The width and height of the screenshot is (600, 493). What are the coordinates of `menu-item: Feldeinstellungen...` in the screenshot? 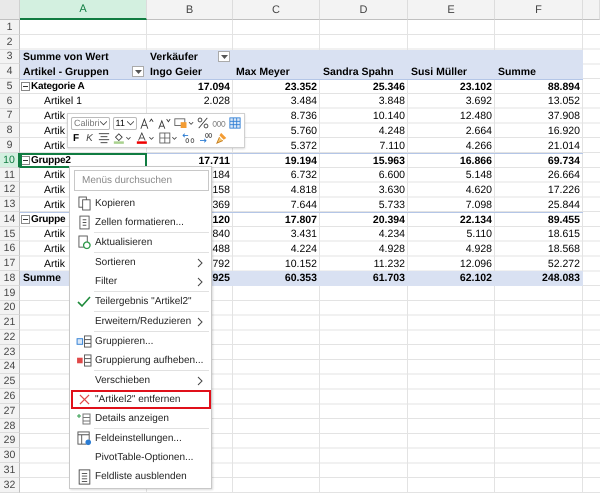 It's located at (141, 438).